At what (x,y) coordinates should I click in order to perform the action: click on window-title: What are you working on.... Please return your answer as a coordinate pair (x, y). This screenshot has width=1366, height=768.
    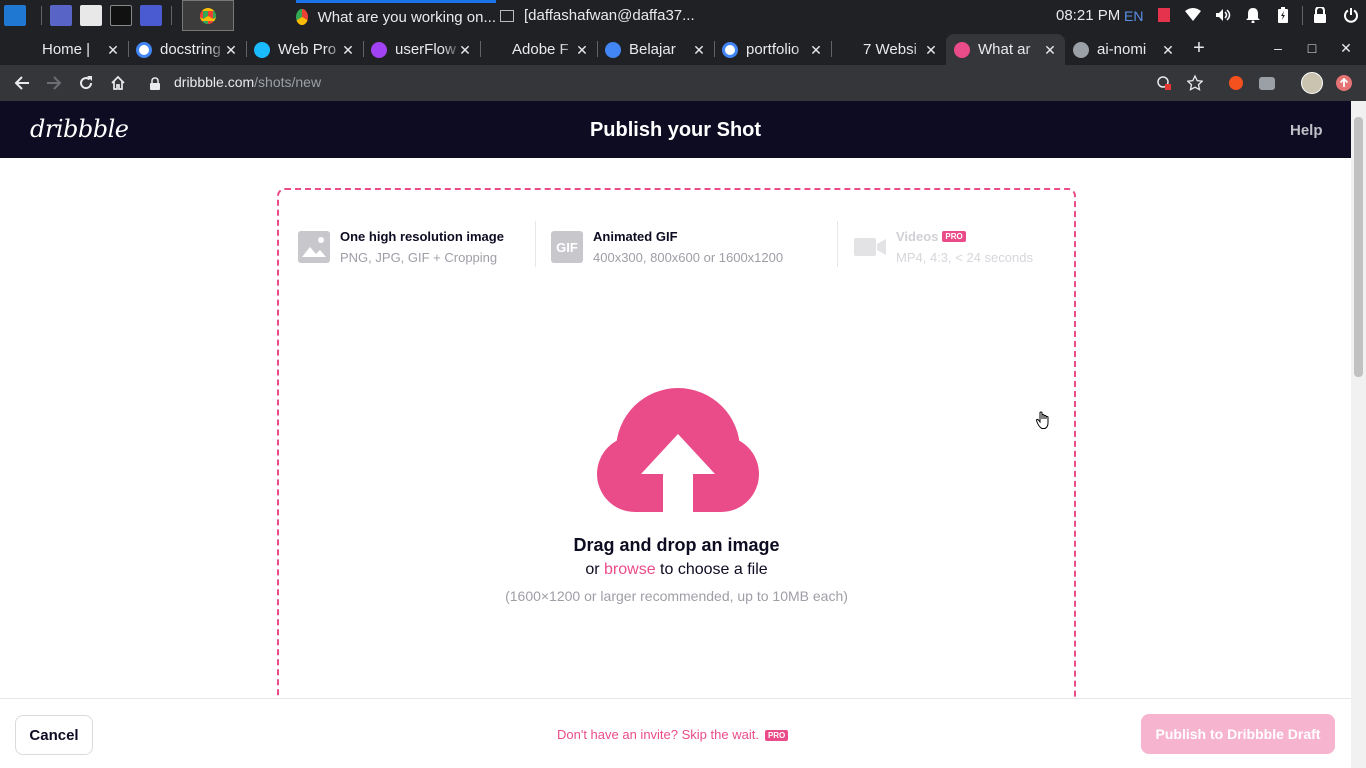
    Looking at the image, I should click on (406, 17).